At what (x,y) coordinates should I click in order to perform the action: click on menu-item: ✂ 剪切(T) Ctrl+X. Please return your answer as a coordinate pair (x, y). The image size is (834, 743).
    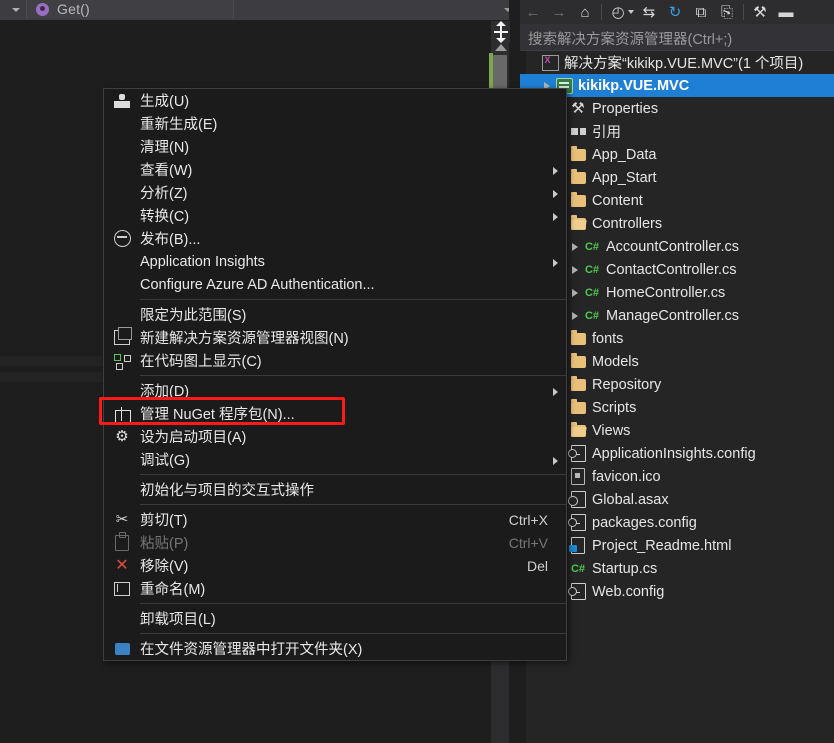
    Looking at the image, I should click on (335, 519).